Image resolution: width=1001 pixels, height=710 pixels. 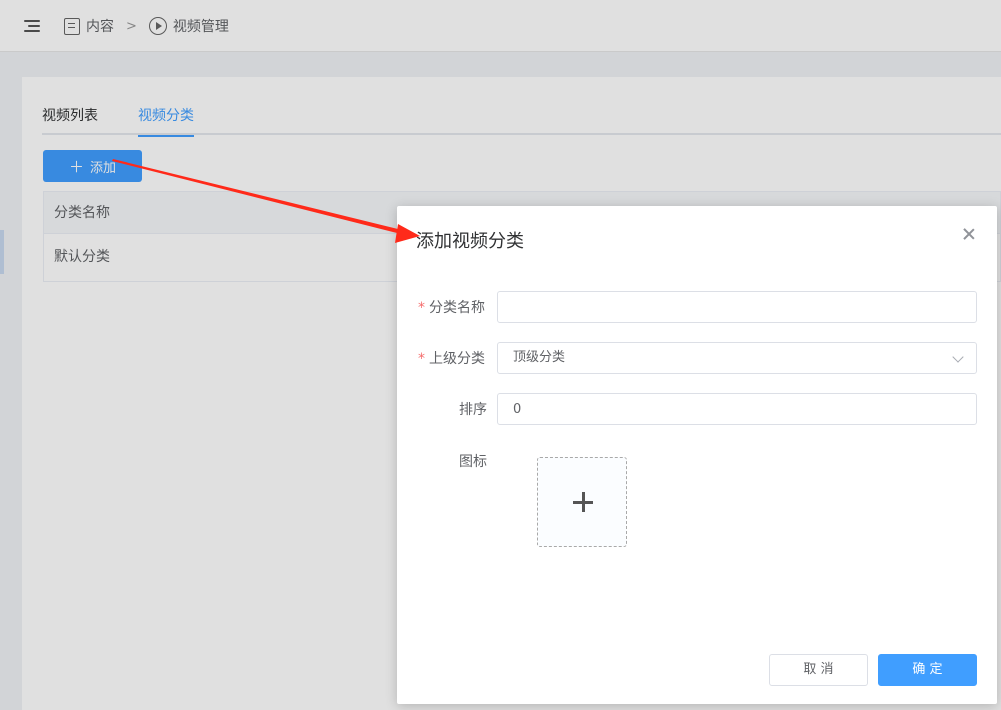 I want to click on confirm-button: 确 定, so click(x=927, y=670).